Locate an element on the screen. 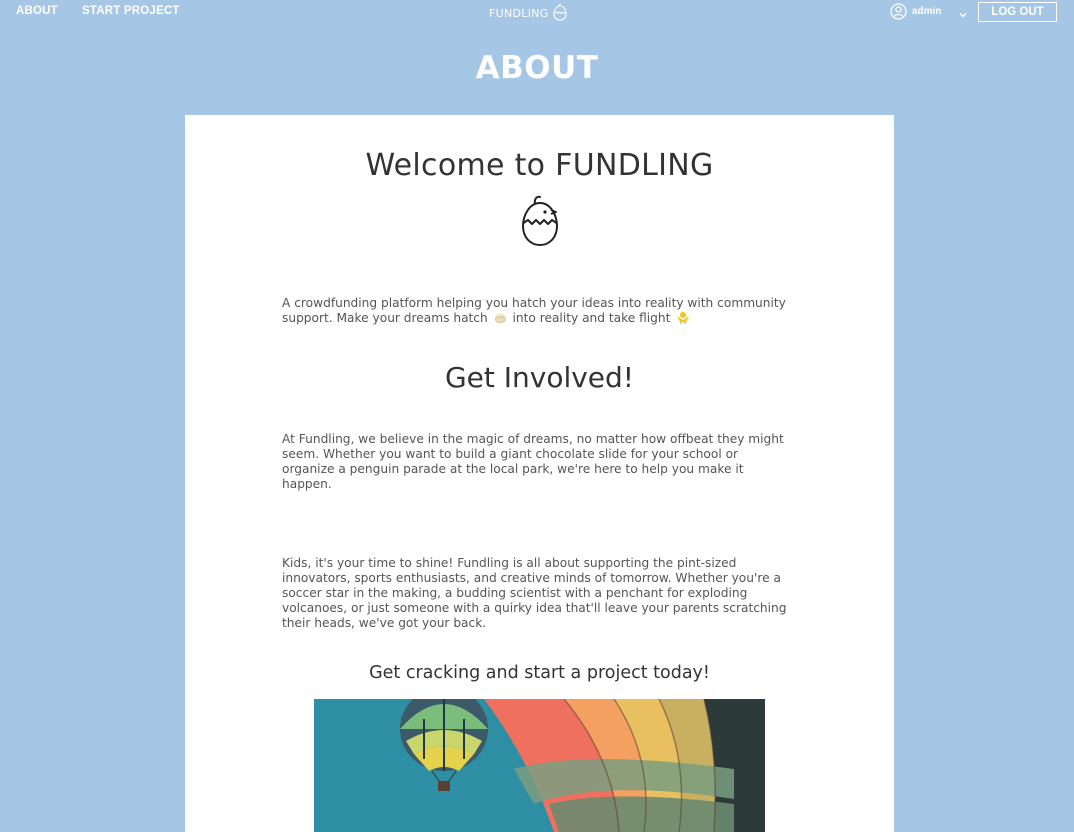  brand-logo: FUNDLING is located at coordinates (528, 13).